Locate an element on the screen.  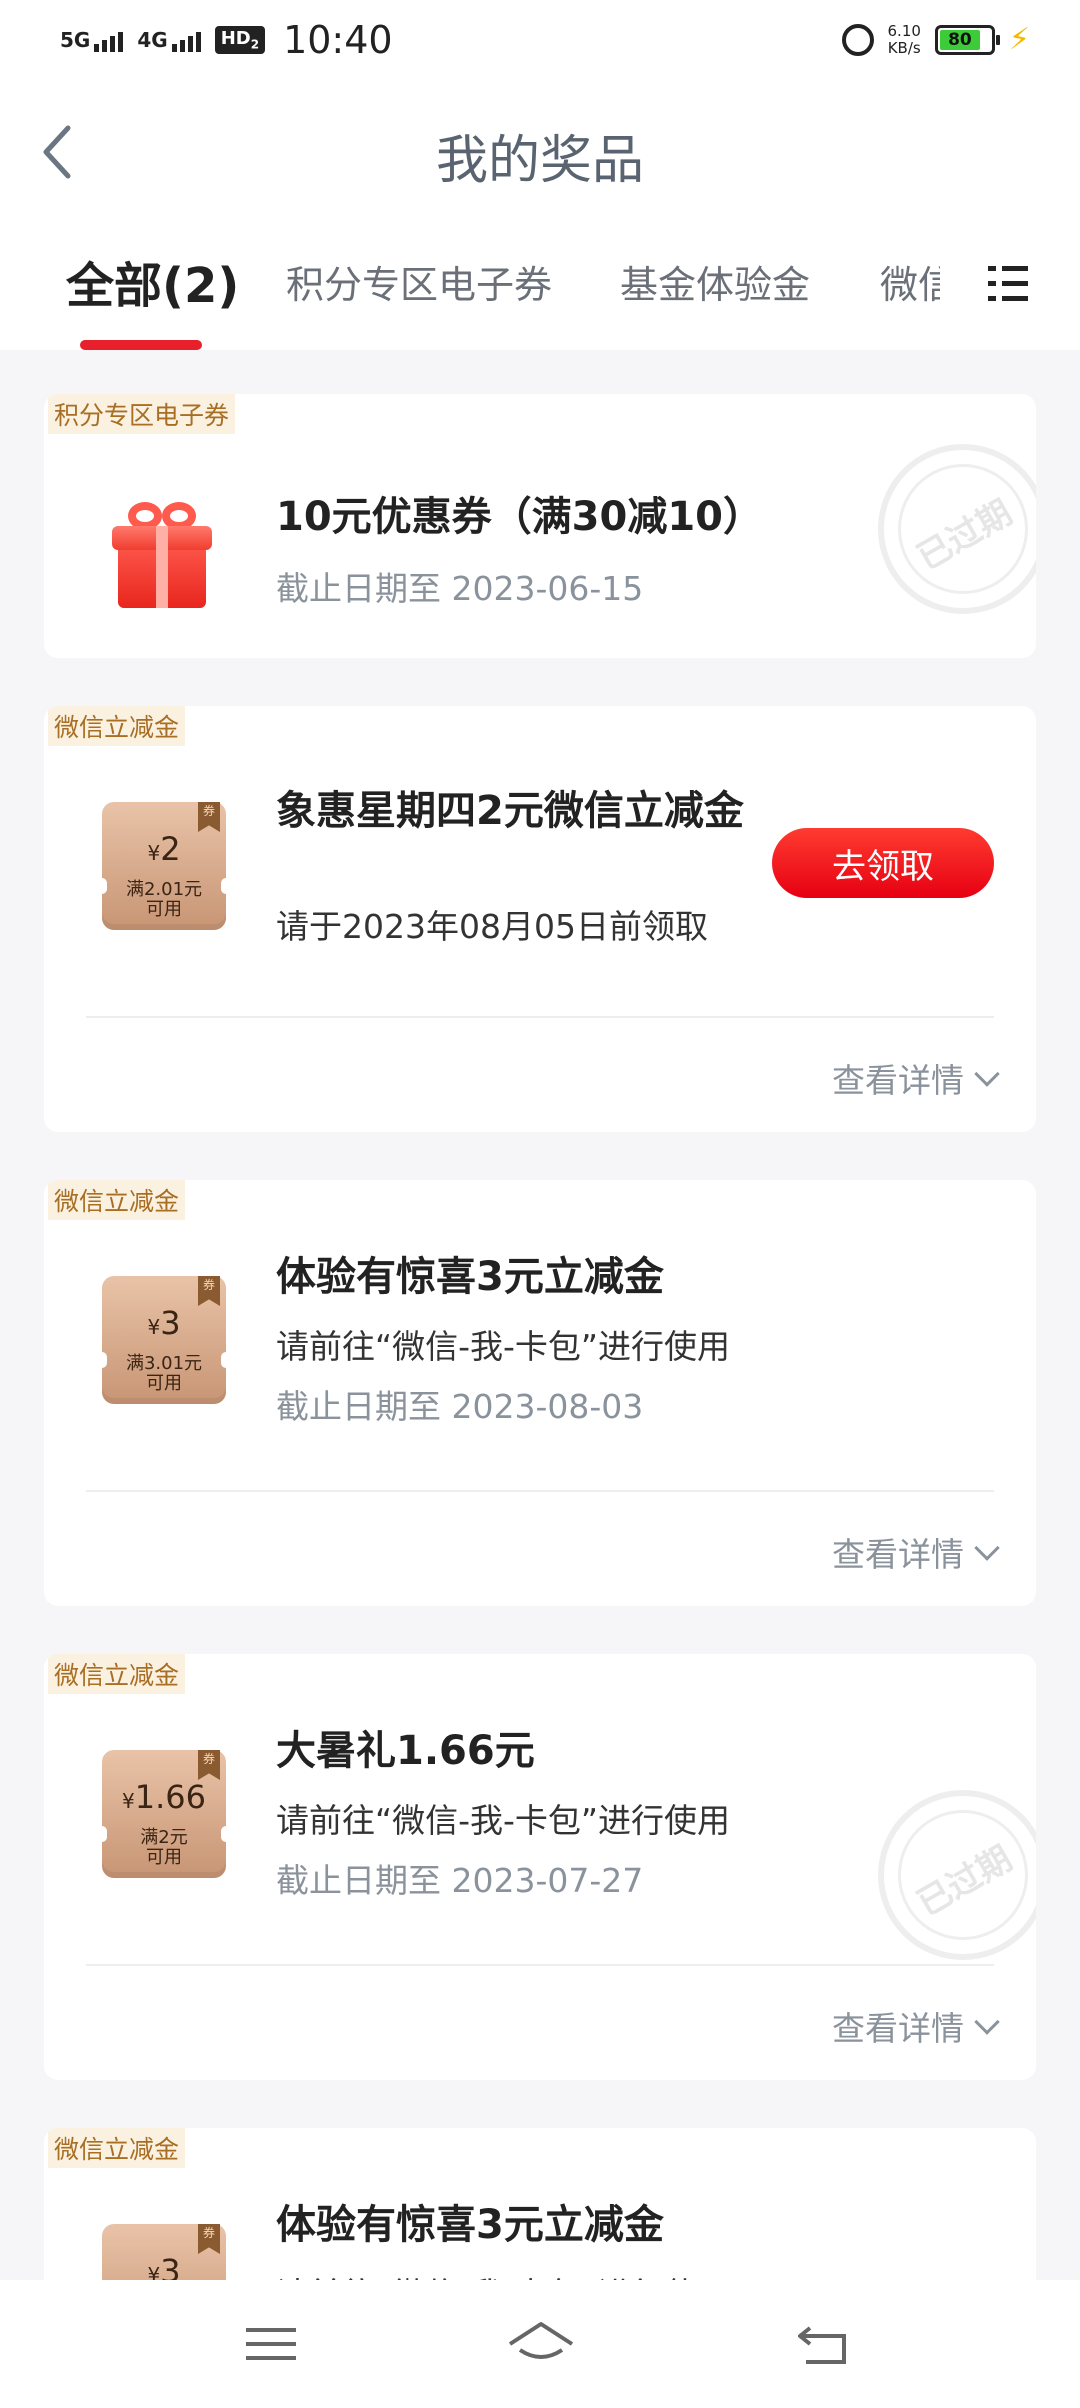
tab-wechat: 微信 is located at coordinates (910, 281).